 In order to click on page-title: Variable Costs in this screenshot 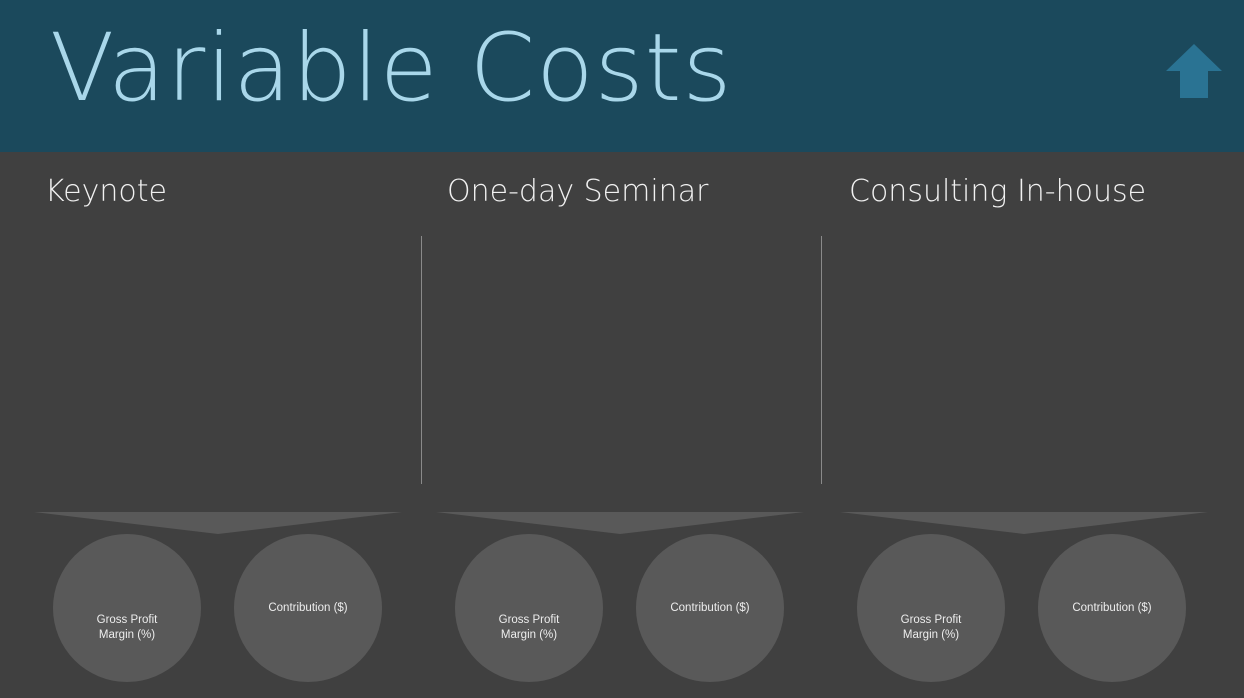, I will do `click(391, 68)`.